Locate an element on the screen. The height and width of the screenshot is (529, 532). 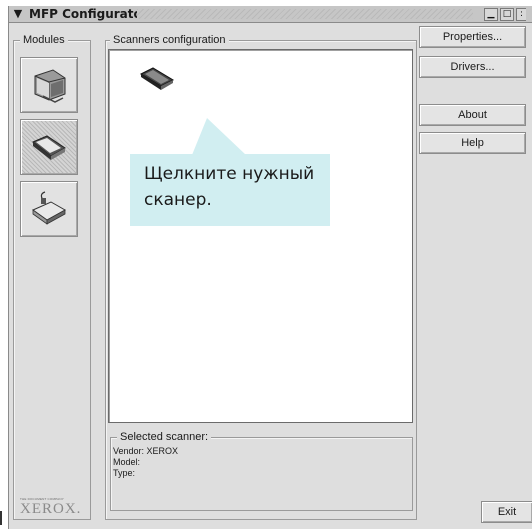
scanners-configuration-label: Scanners configuration is located at coordinates (169, 40).